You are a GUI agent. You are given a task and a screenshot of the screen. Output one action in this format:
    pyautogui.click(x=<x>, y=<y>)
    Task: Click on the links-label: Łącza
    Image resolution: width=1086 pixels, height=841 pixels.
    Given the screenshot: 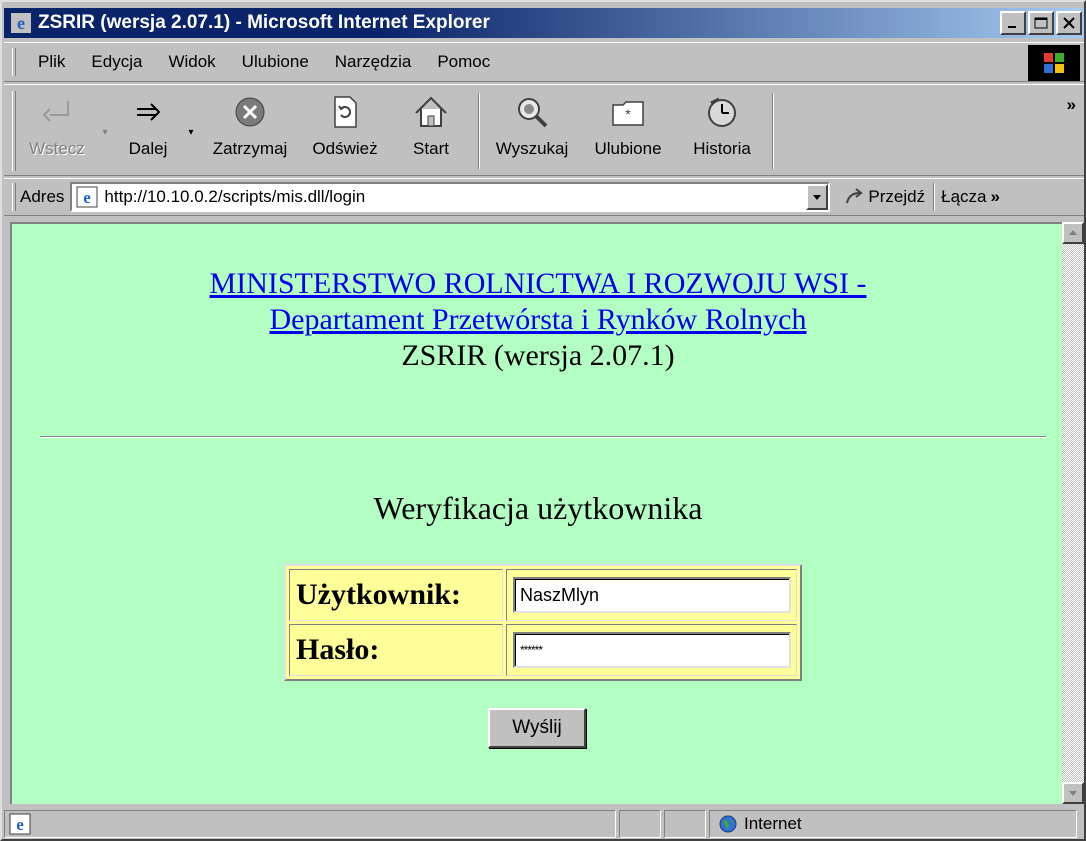 What is the action you would take?
    pyautogui.click(x=964, y=196)
    